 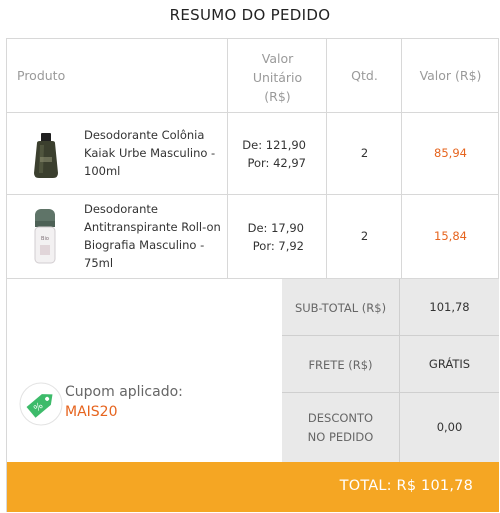 I want to click on product-name-line: 100ml, so click(x=102, y=171).